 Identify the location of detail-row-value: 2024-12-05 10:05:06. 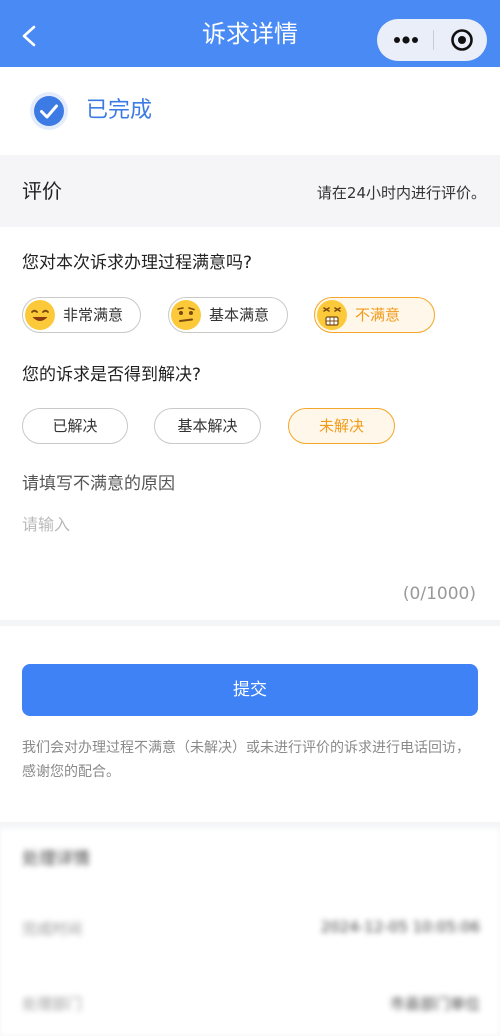
(400, 927).